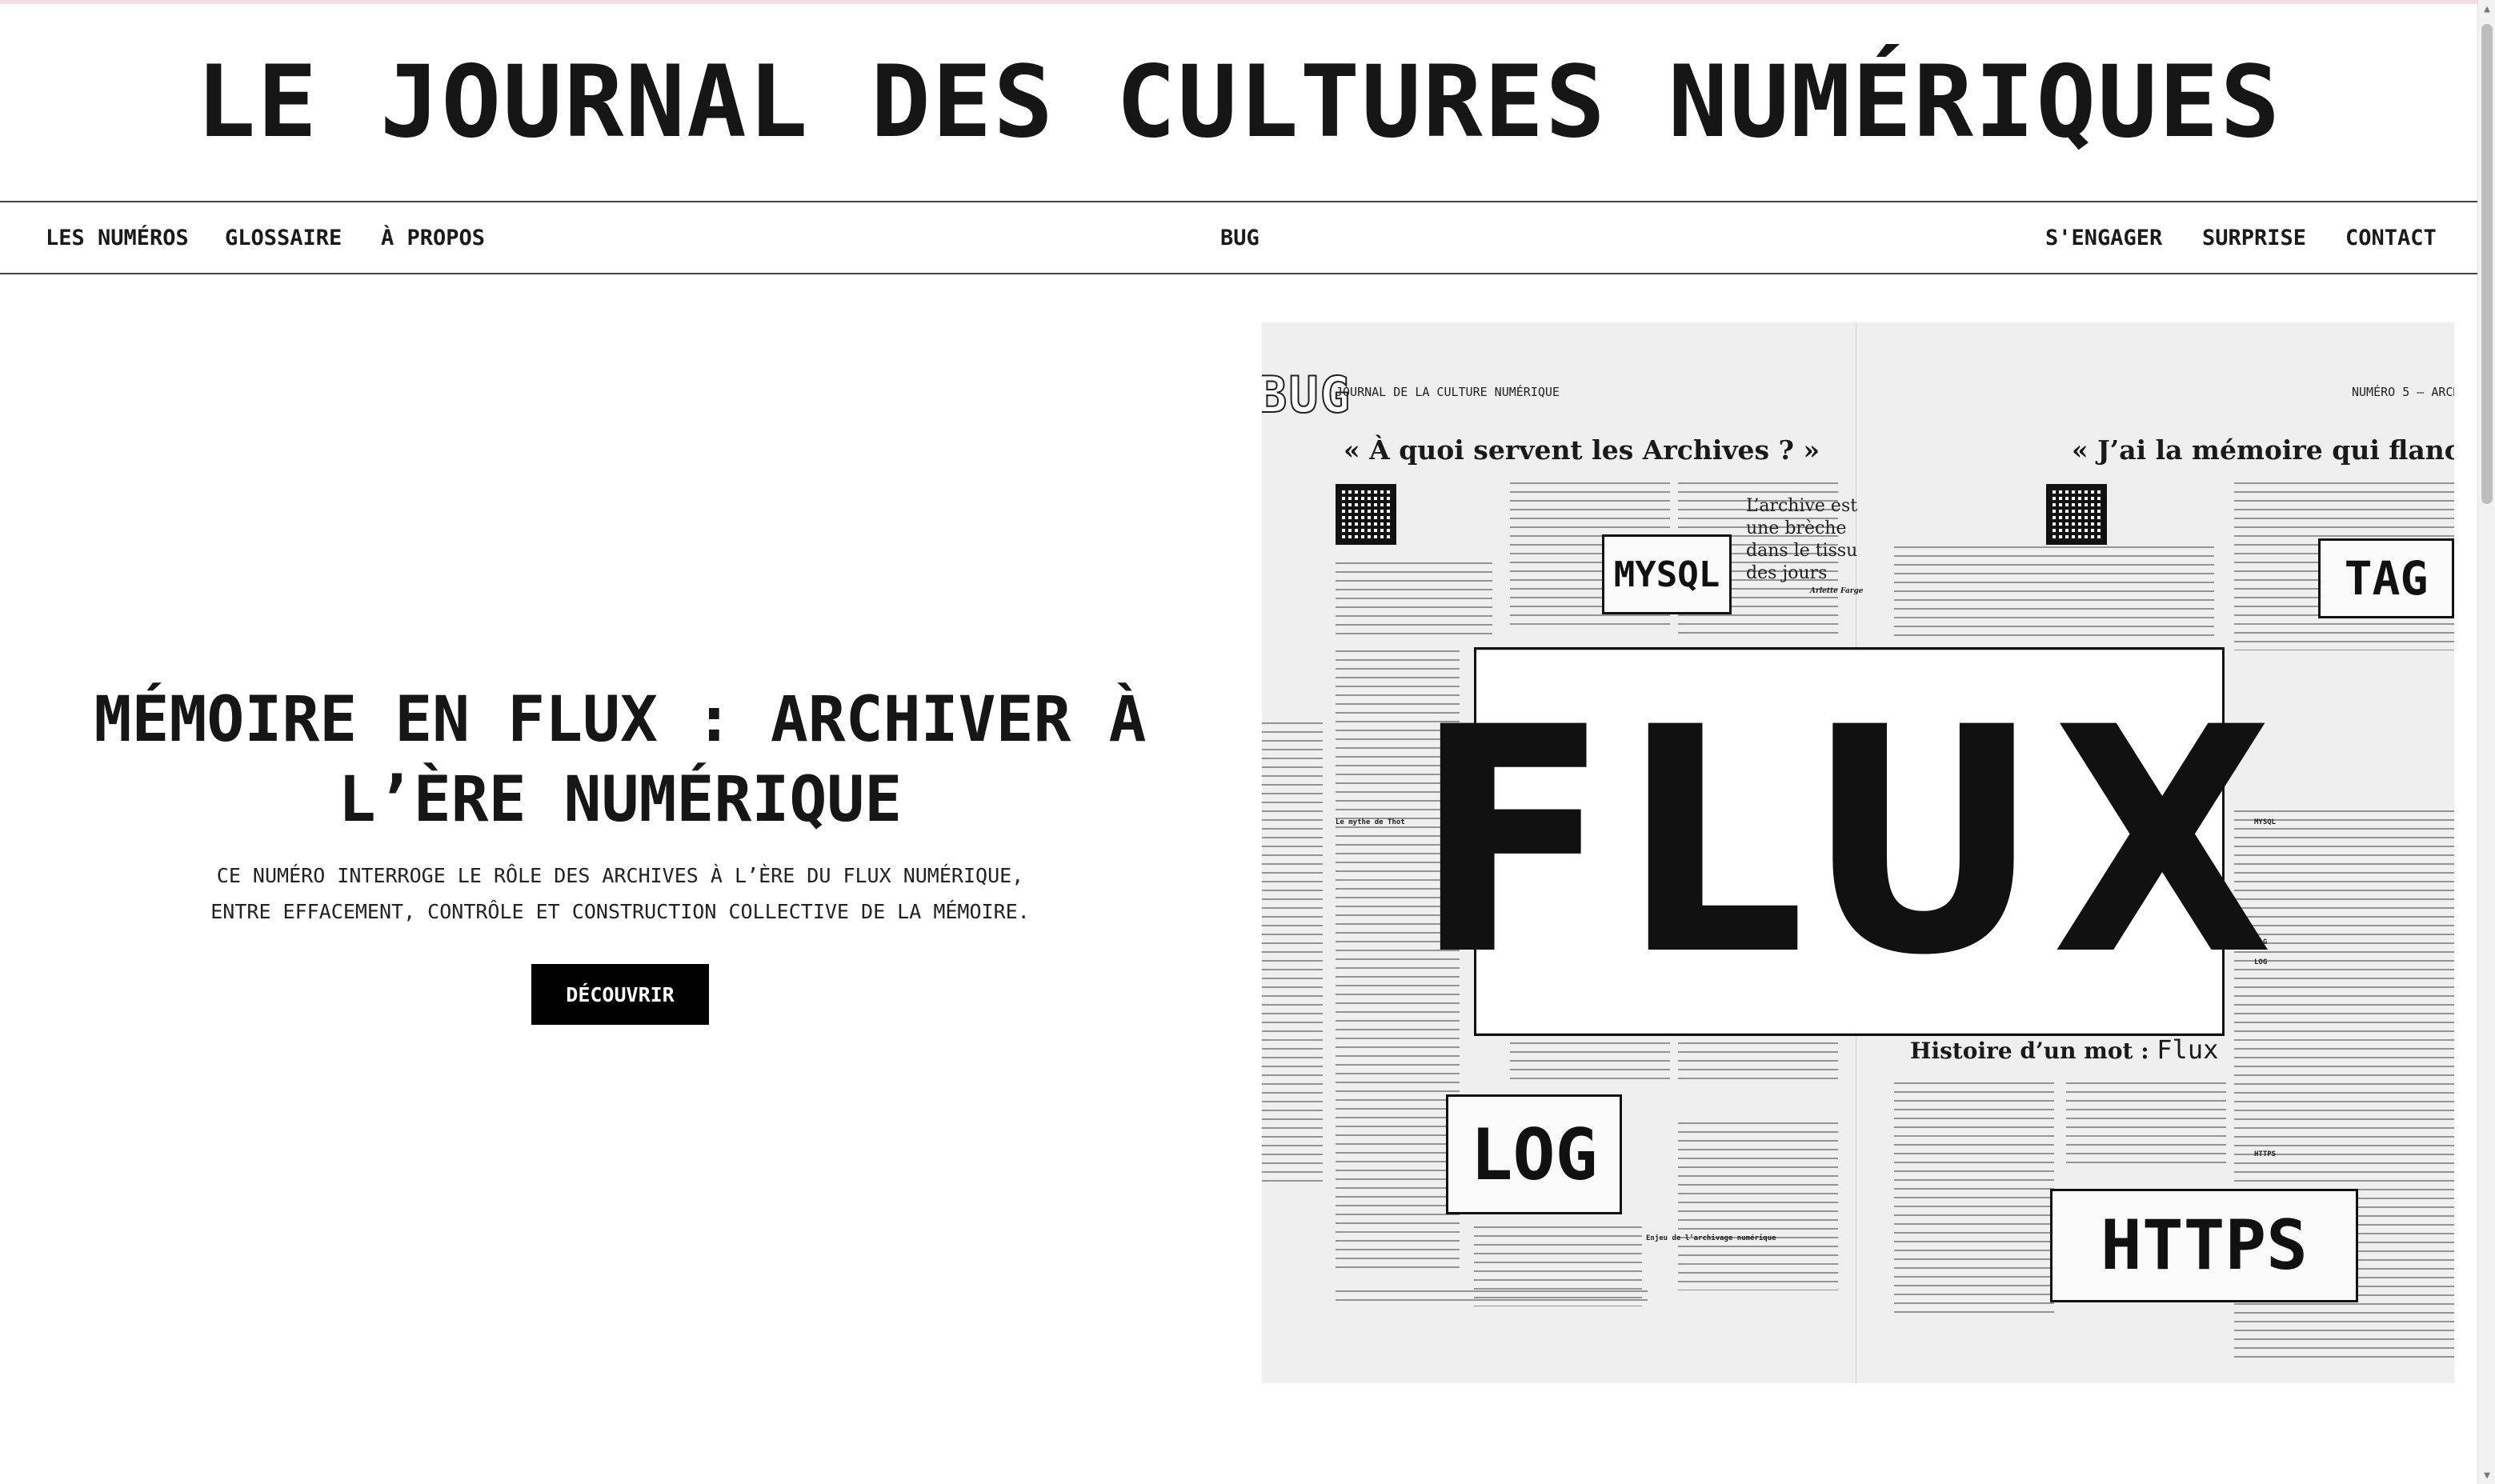 The width and height of the screenshot is (2495, 1484). What do you see at coordinates (2188, 1049) in the screenshot?
I see `history-title-word: Flux` at bounding box center [2188, 1049].